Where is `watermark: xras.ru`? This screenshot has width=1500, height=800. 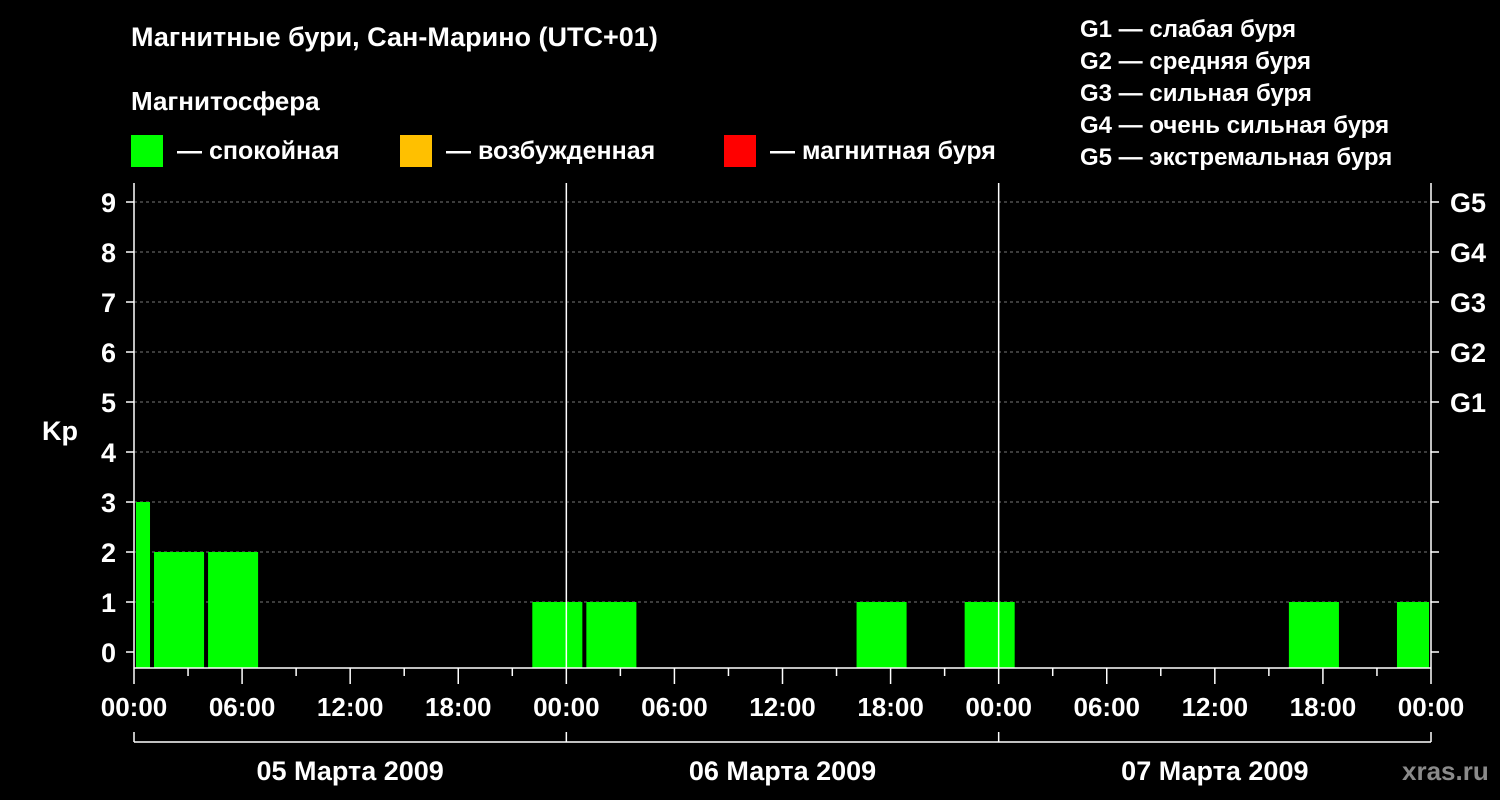 watermark: xras.ru is located at coordinates (1445, 771).